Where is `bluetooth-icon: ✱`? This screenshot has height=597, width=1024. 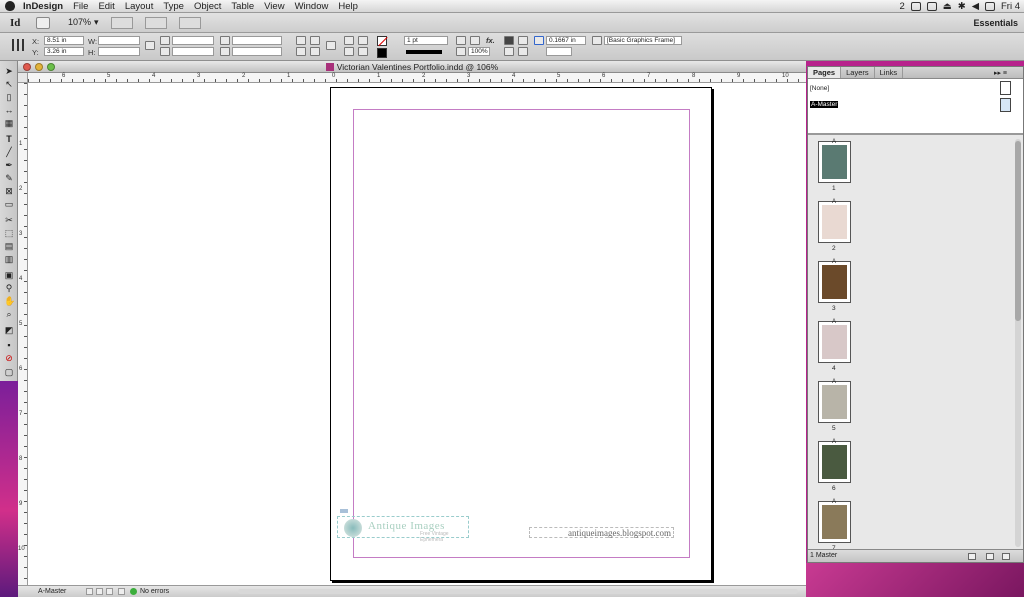
bluetooth-icon: ✱ is located at coordinates (962, 6).